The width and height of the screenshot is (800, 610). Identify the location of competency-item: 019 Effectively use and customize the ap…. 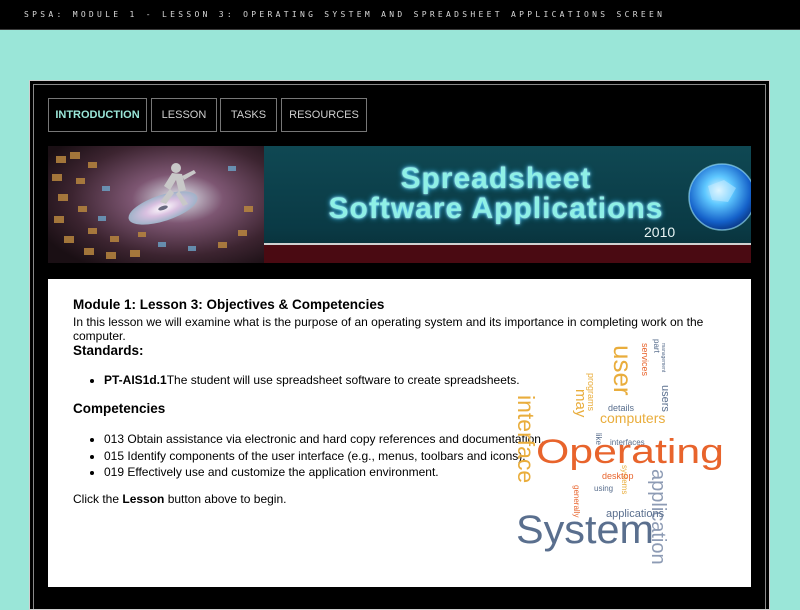
(324, 472).